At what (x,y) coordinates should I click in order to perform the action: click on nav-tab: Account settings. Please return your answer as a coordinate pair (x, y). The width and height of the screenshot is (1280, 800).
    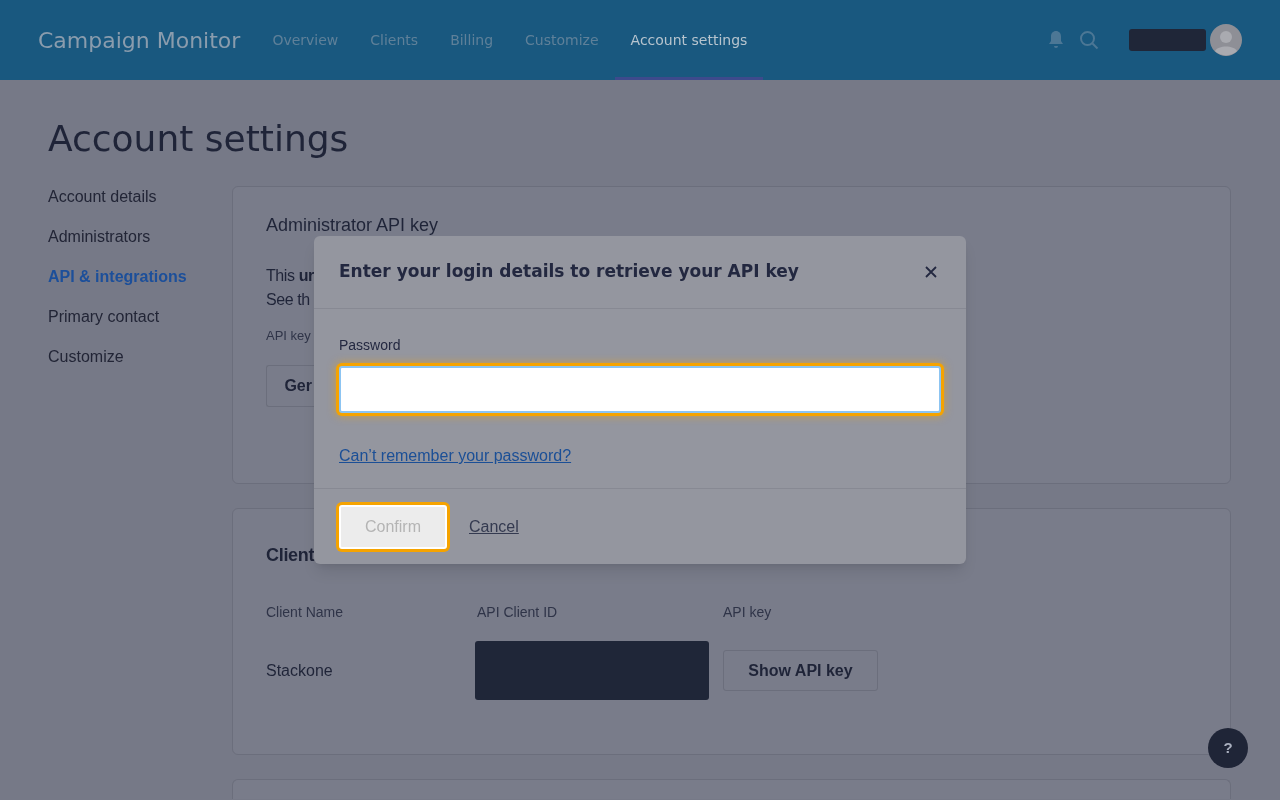
    Looking at the image, I should click on (689, 40).